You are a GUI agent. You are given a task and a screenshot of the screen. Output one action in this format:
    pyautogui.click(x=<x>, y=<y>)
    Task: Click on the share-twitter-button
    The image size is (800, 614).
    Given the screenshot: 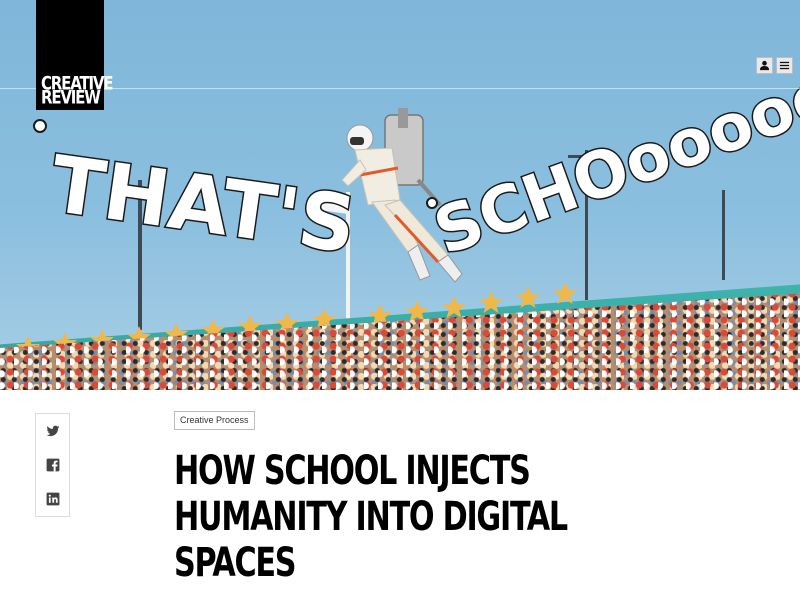 What is the action you would take?
    pyautogui.click(x=52, y=431)
    